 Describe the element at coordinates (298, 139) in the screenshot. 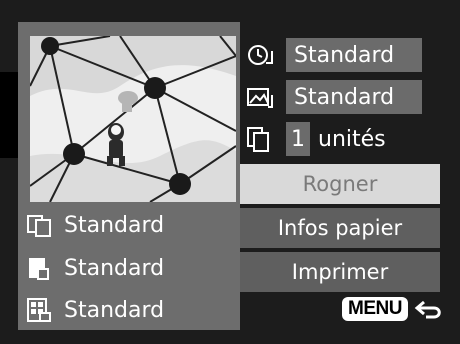

I see `copies-count: 1` at that location.